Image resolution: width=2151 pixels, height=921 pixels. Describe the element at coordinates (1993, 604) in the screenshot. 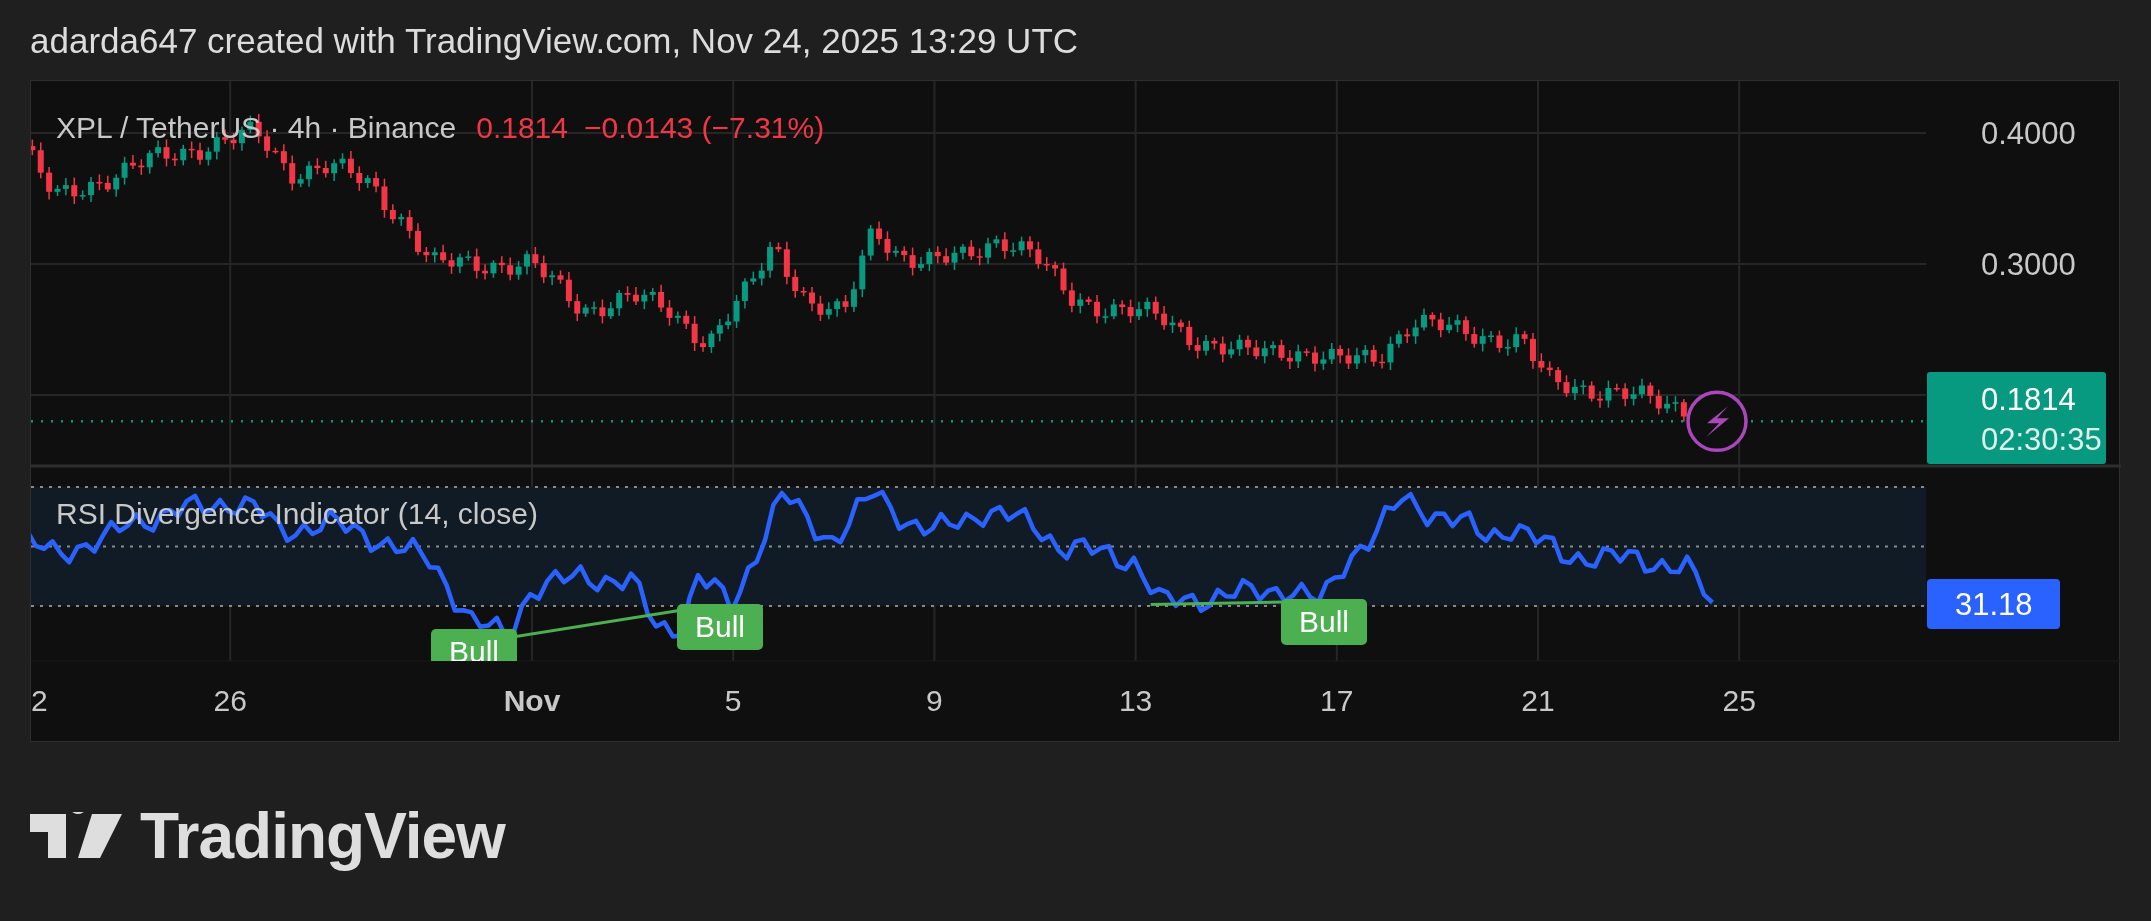

I see `rsi-value-badge: 31.18` at that location.